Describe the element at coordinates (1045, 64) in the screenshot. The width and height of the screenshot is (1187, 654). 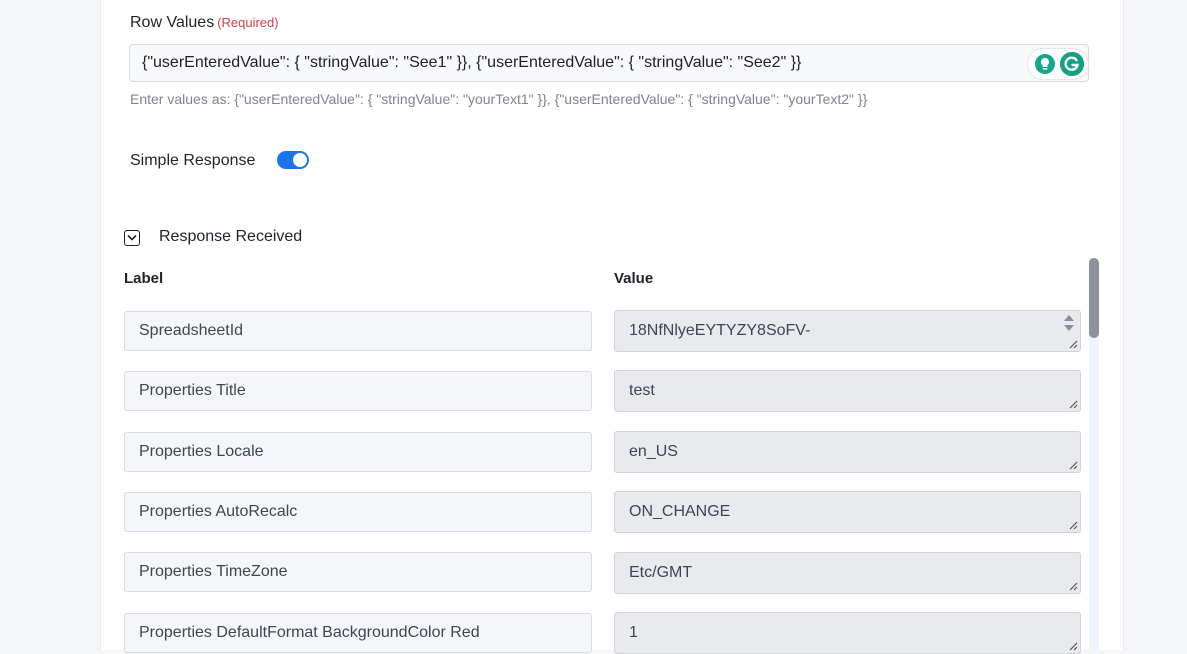
I see `lightbulb-icon` at that location.